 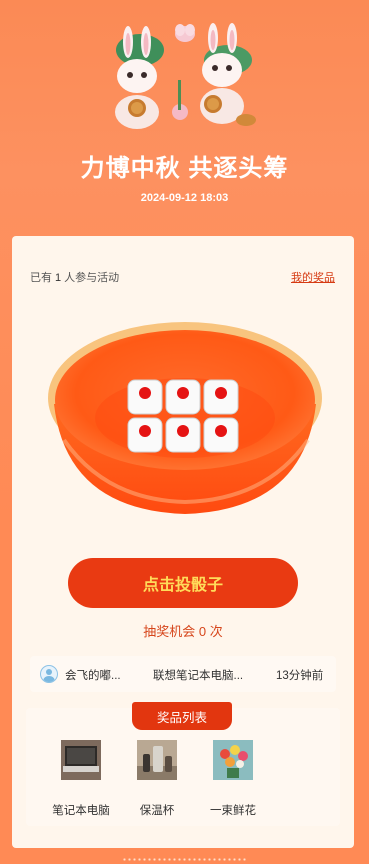 What do you see at coordinates (157, 760) in the screenshot?
I see `thermos-icon` at bounding box center [157, 760].